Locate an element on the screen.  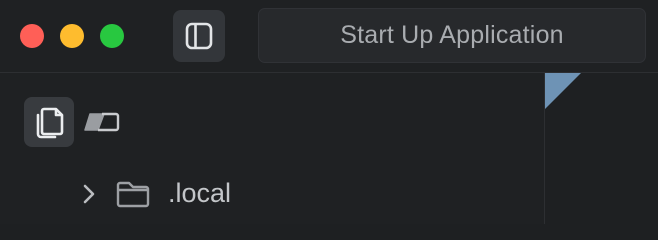
sidebar-toggle-icon is located at coordinates (199, 36).